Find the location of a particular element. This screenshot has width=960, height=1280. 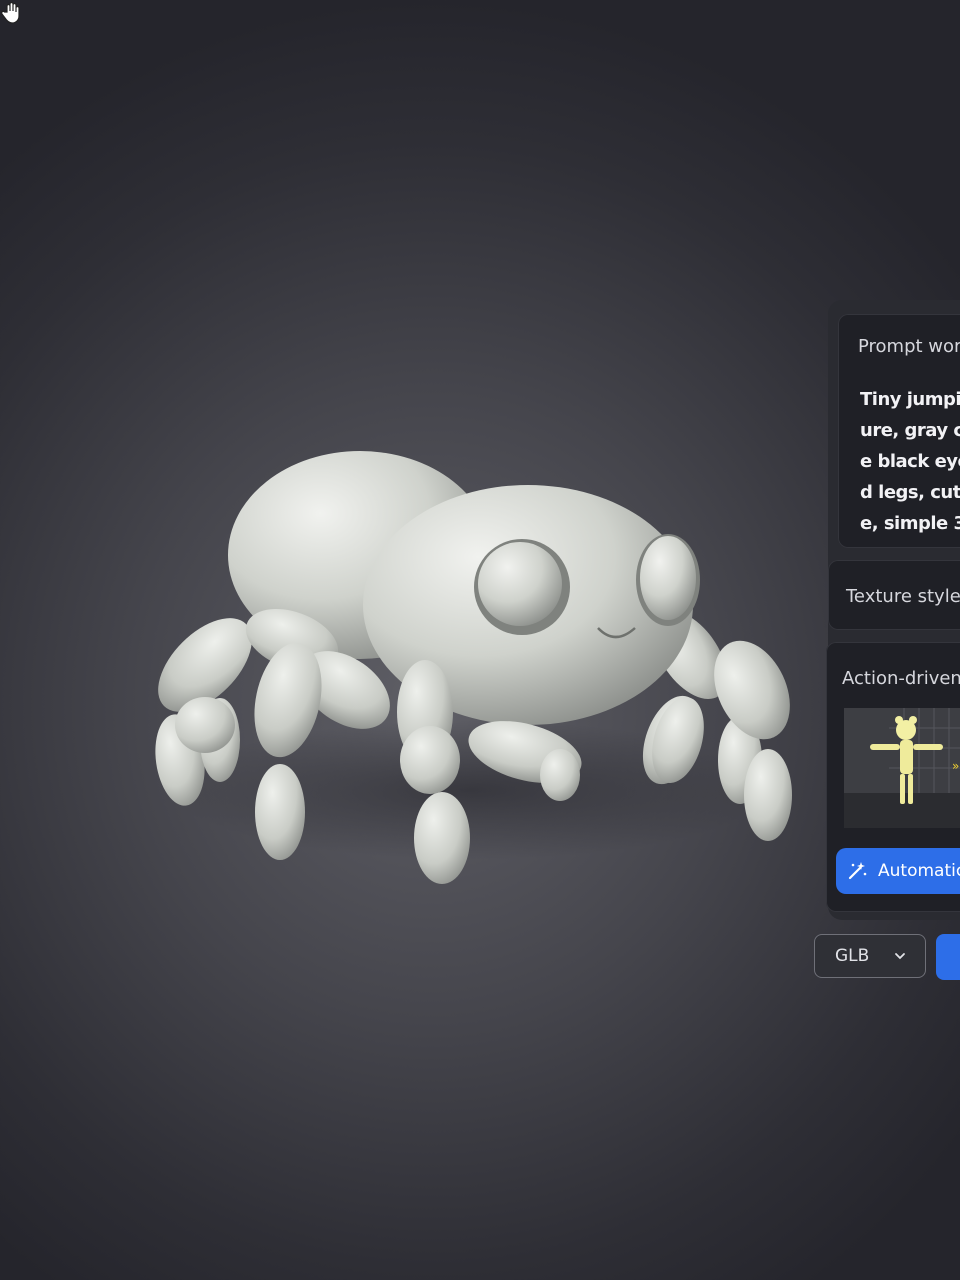

download-button is located at coordinates (948, 957).